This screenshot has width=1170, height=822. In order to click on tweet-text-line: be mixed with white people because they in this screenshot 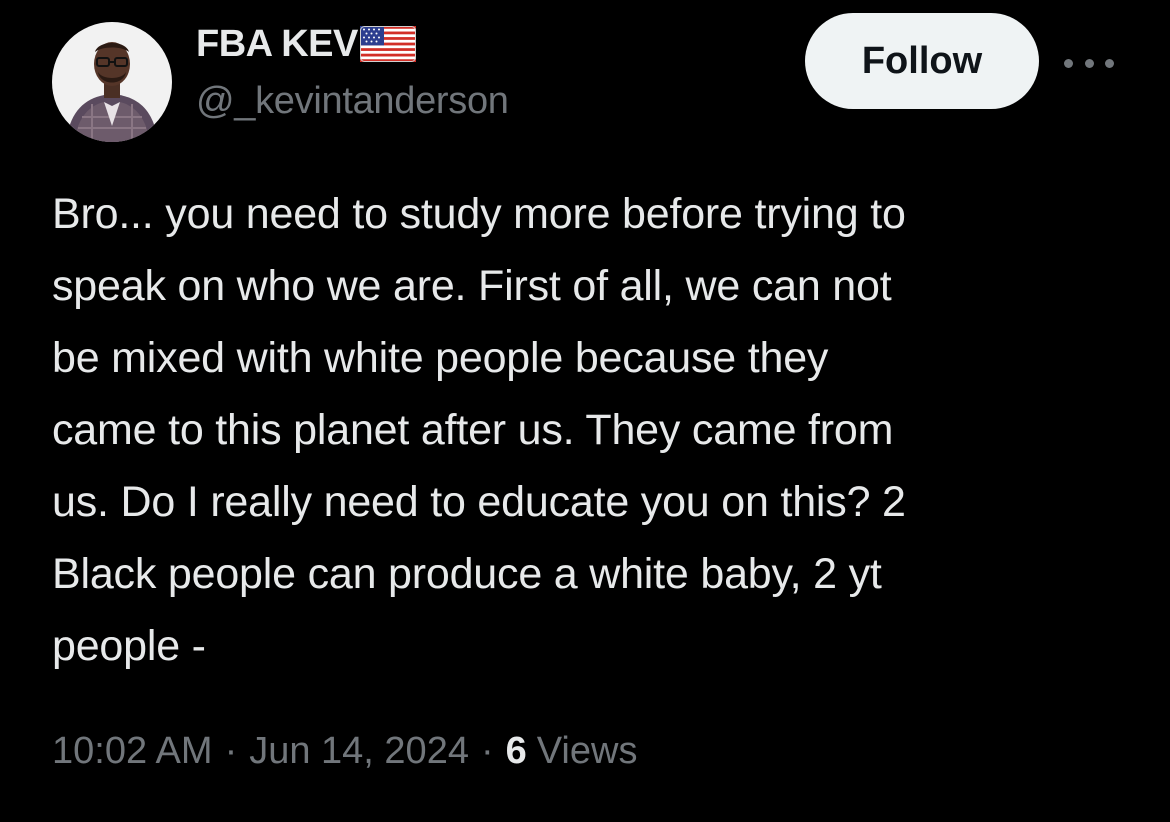, I will do `click(440, 358)`.